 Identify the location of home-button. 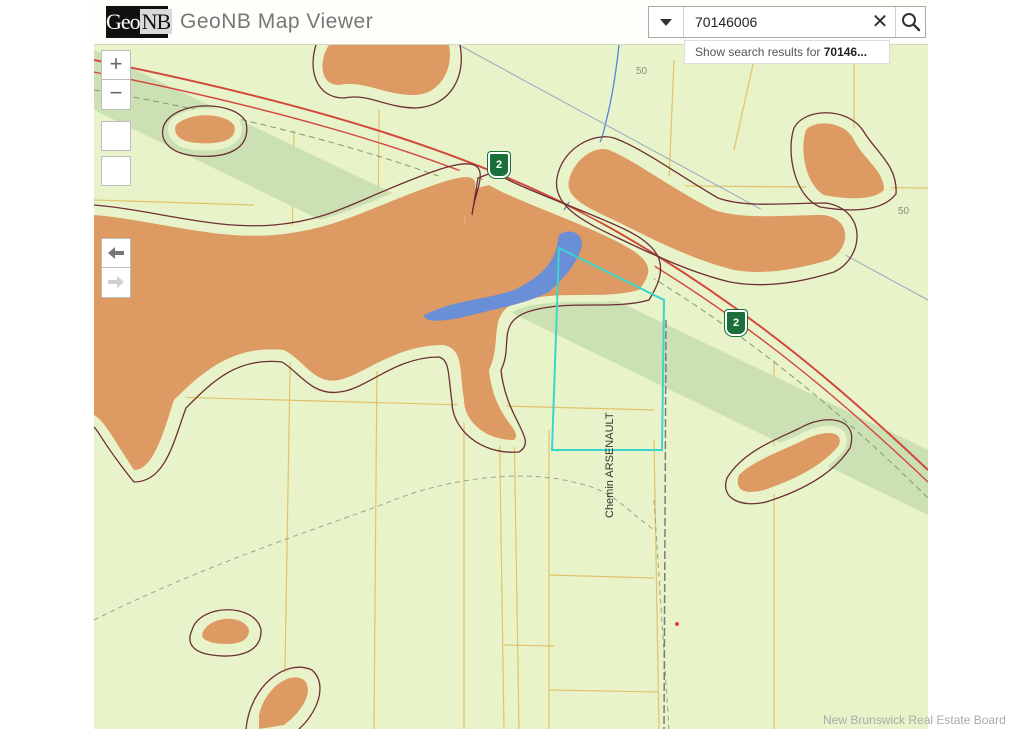
(116, 136).